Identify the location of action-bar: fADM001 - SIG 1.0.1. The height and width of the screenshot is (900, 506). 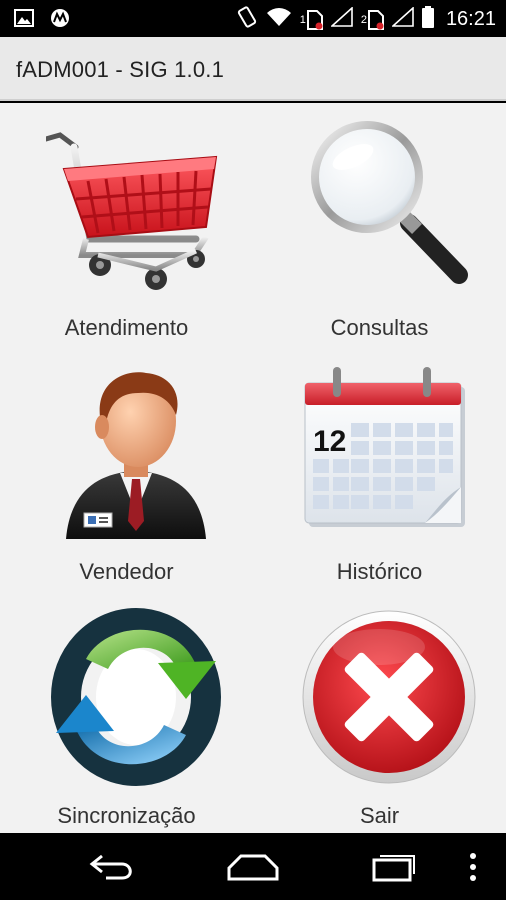
(253, 69).